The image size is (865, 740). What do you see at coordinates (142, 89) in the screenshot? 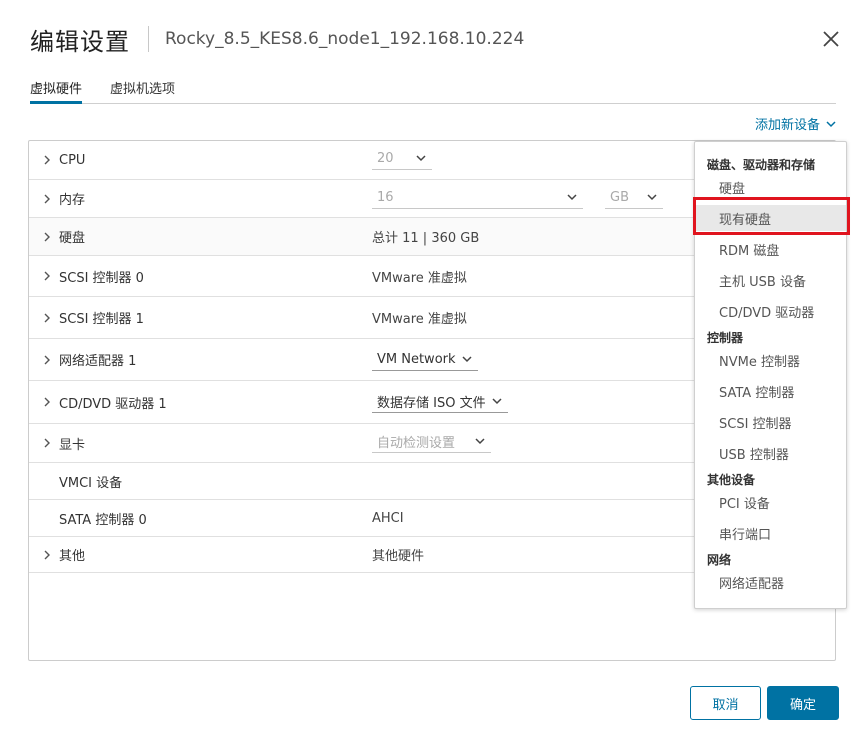
I see `tab-vm-options: 虚拟机选项` at bounding box center [142, 89].